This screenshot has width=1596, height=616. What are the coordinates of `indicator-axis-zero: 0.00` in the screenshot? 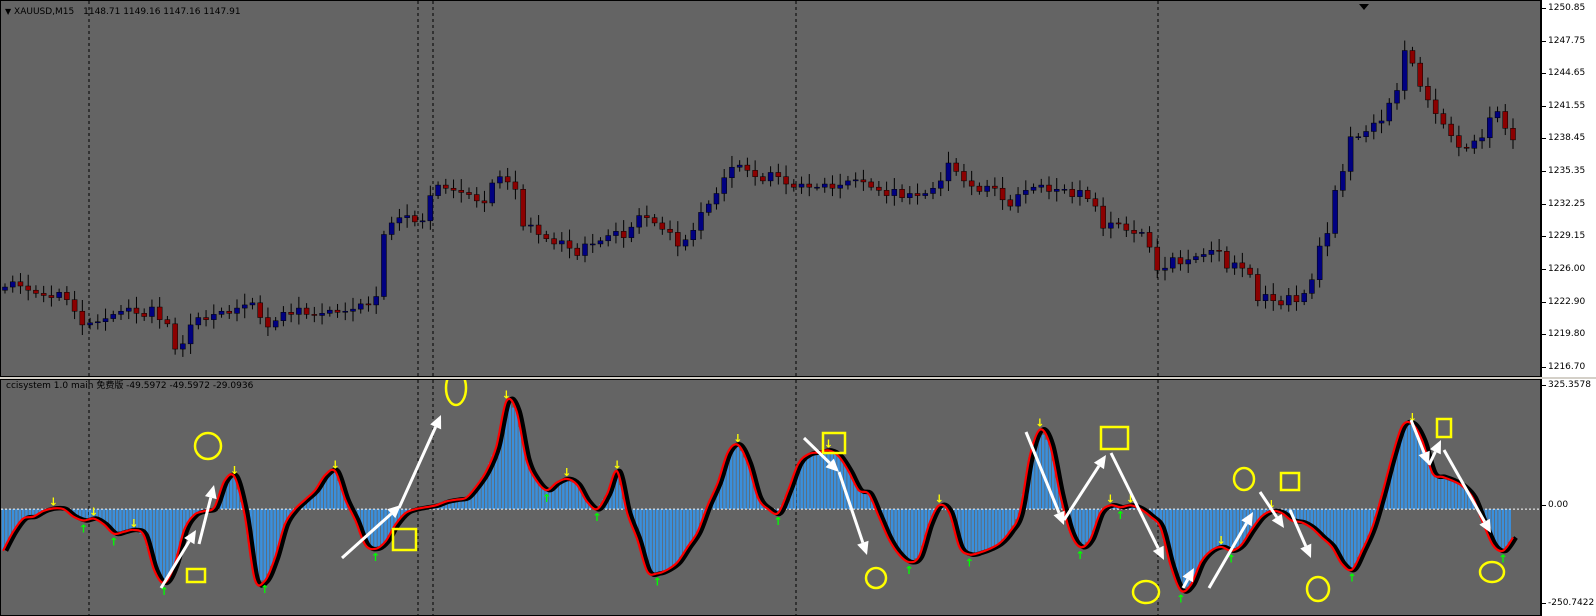 It's located at (1558, 505).